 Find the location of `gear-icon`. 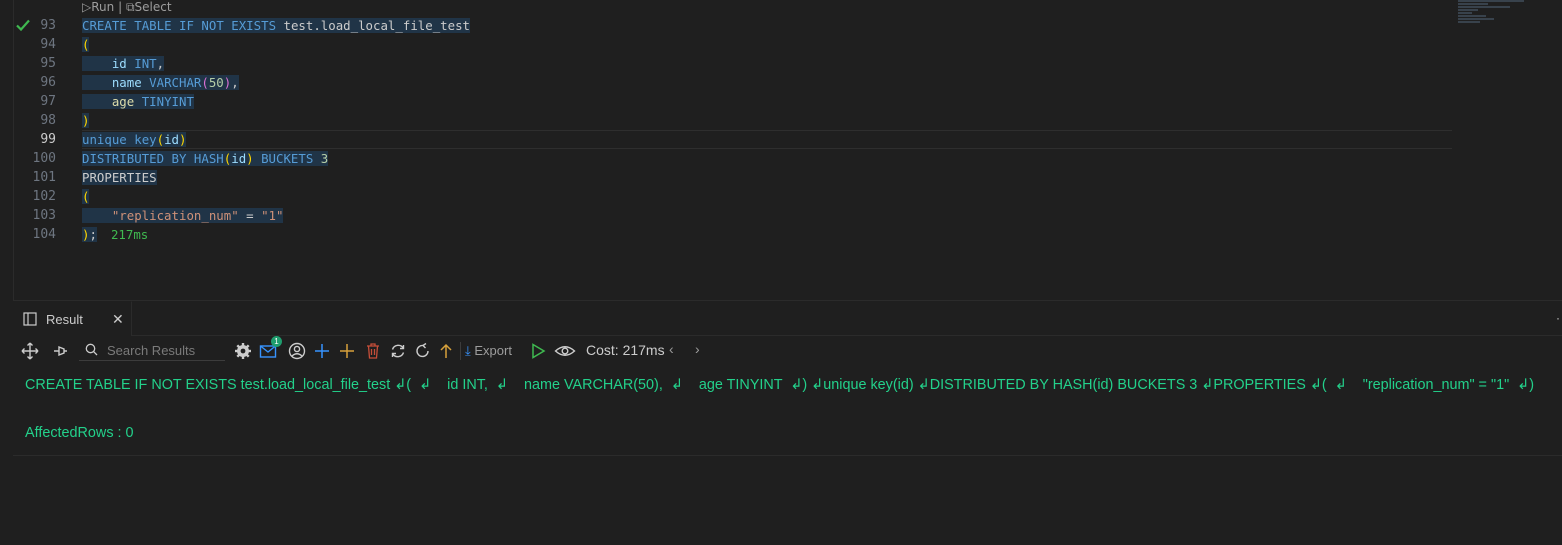

gear-icon is located at coordinates (243, 351).